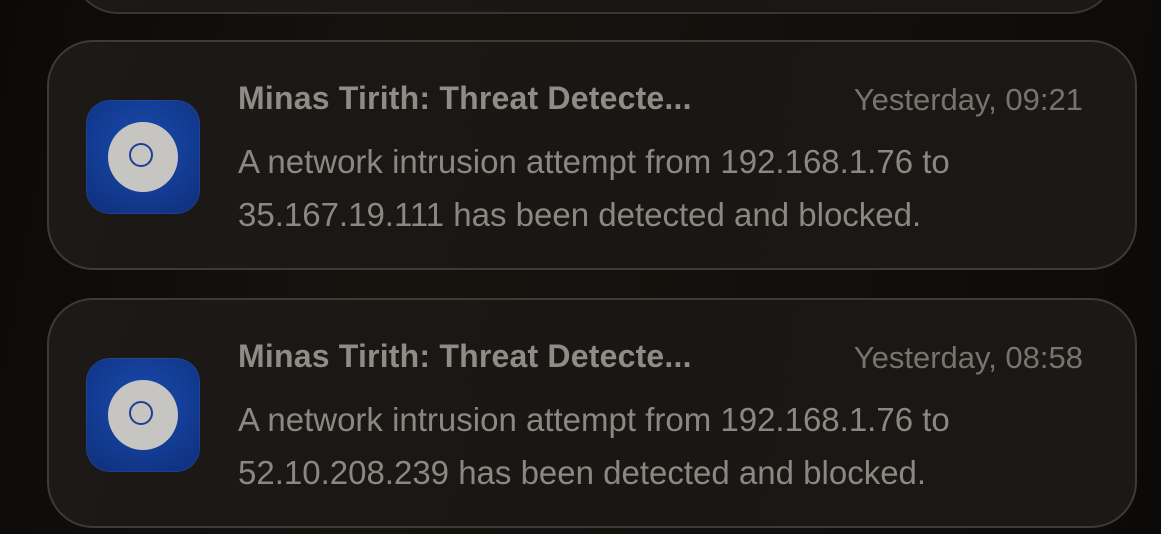  I want to click on notification-time: Yesterday, 08:58, so click(968, 357).